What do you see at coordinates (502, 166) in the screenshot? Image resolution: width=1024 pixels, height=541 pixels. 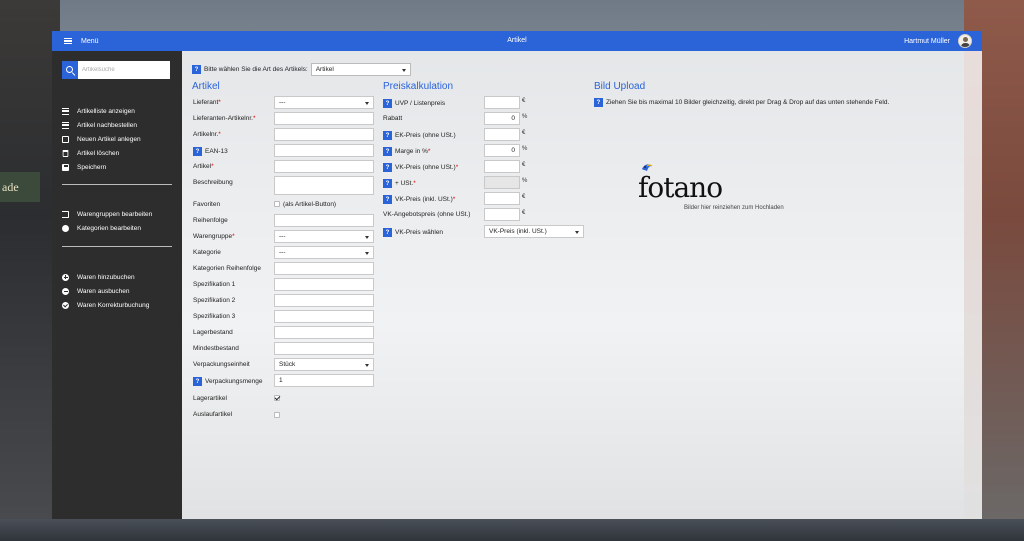 I see `vk-ohne-input` at bounding box center [502, 166].